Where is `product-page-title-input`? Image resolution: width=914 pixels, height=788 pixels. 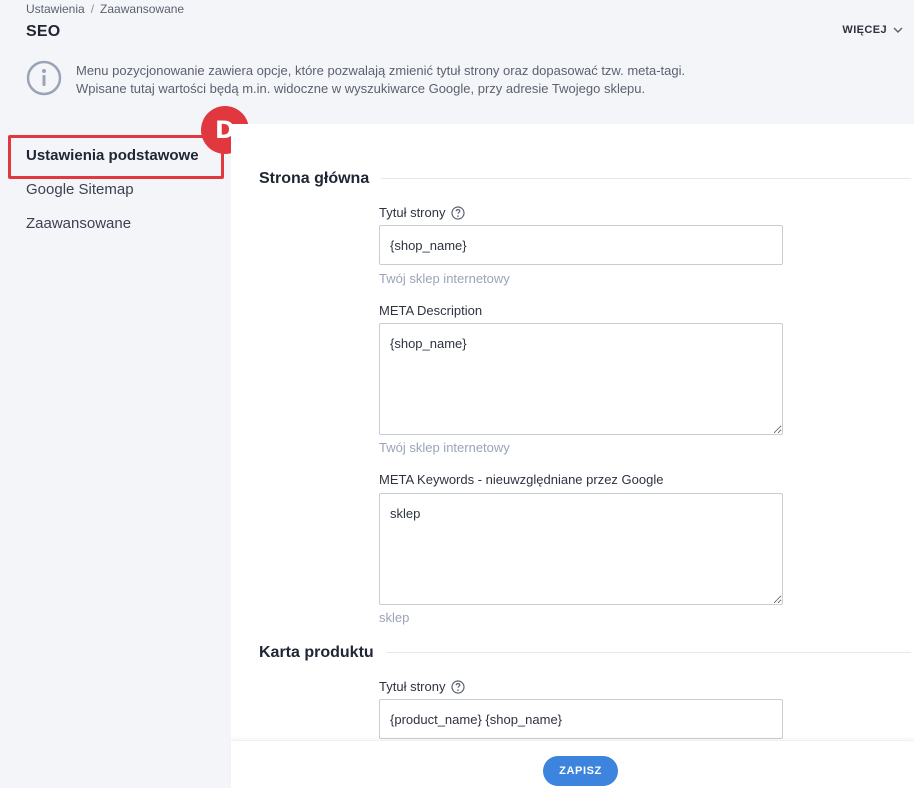 product-page-title-input is located at coordinates (581, 719).